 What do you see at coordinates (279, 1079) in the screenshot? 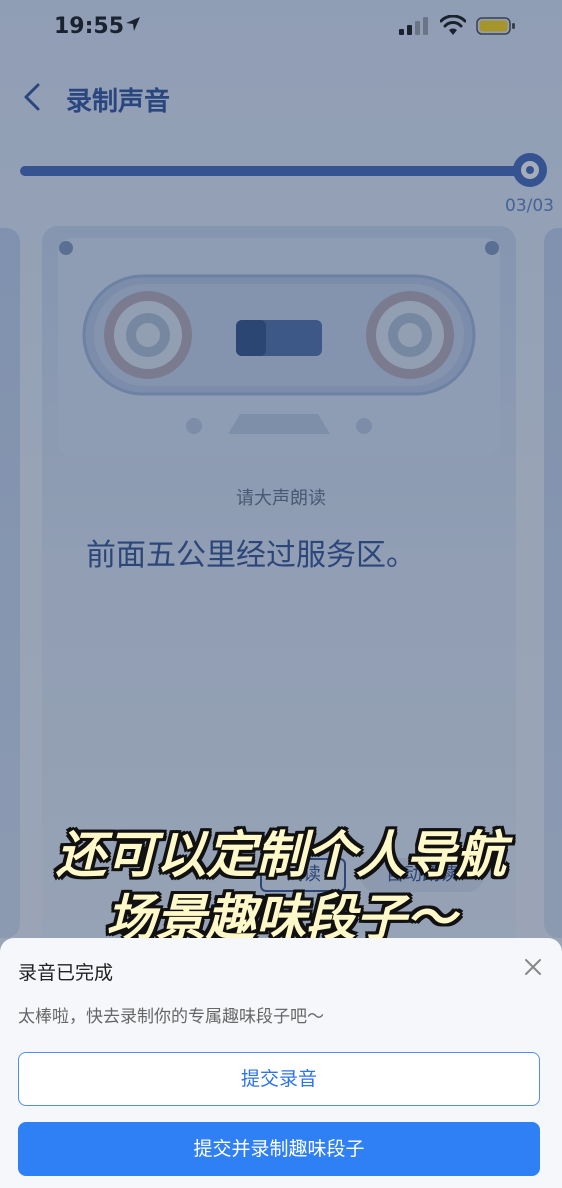
I see `submit-recording-button: 提交录音` at bounding box center [279, 1079].